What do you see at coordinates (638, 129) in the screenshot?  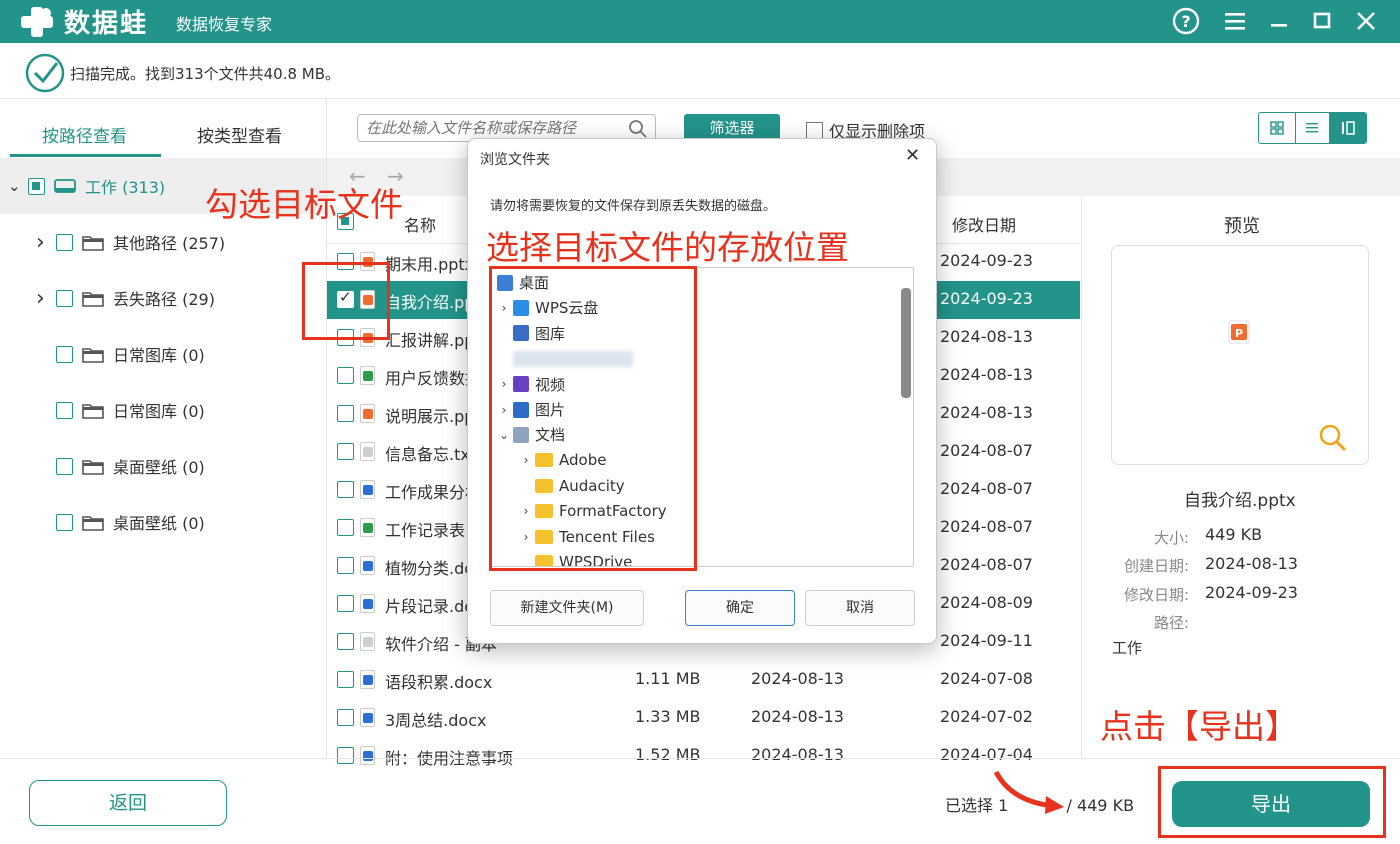 I see `search-icon` at bounding box center [638, 129].